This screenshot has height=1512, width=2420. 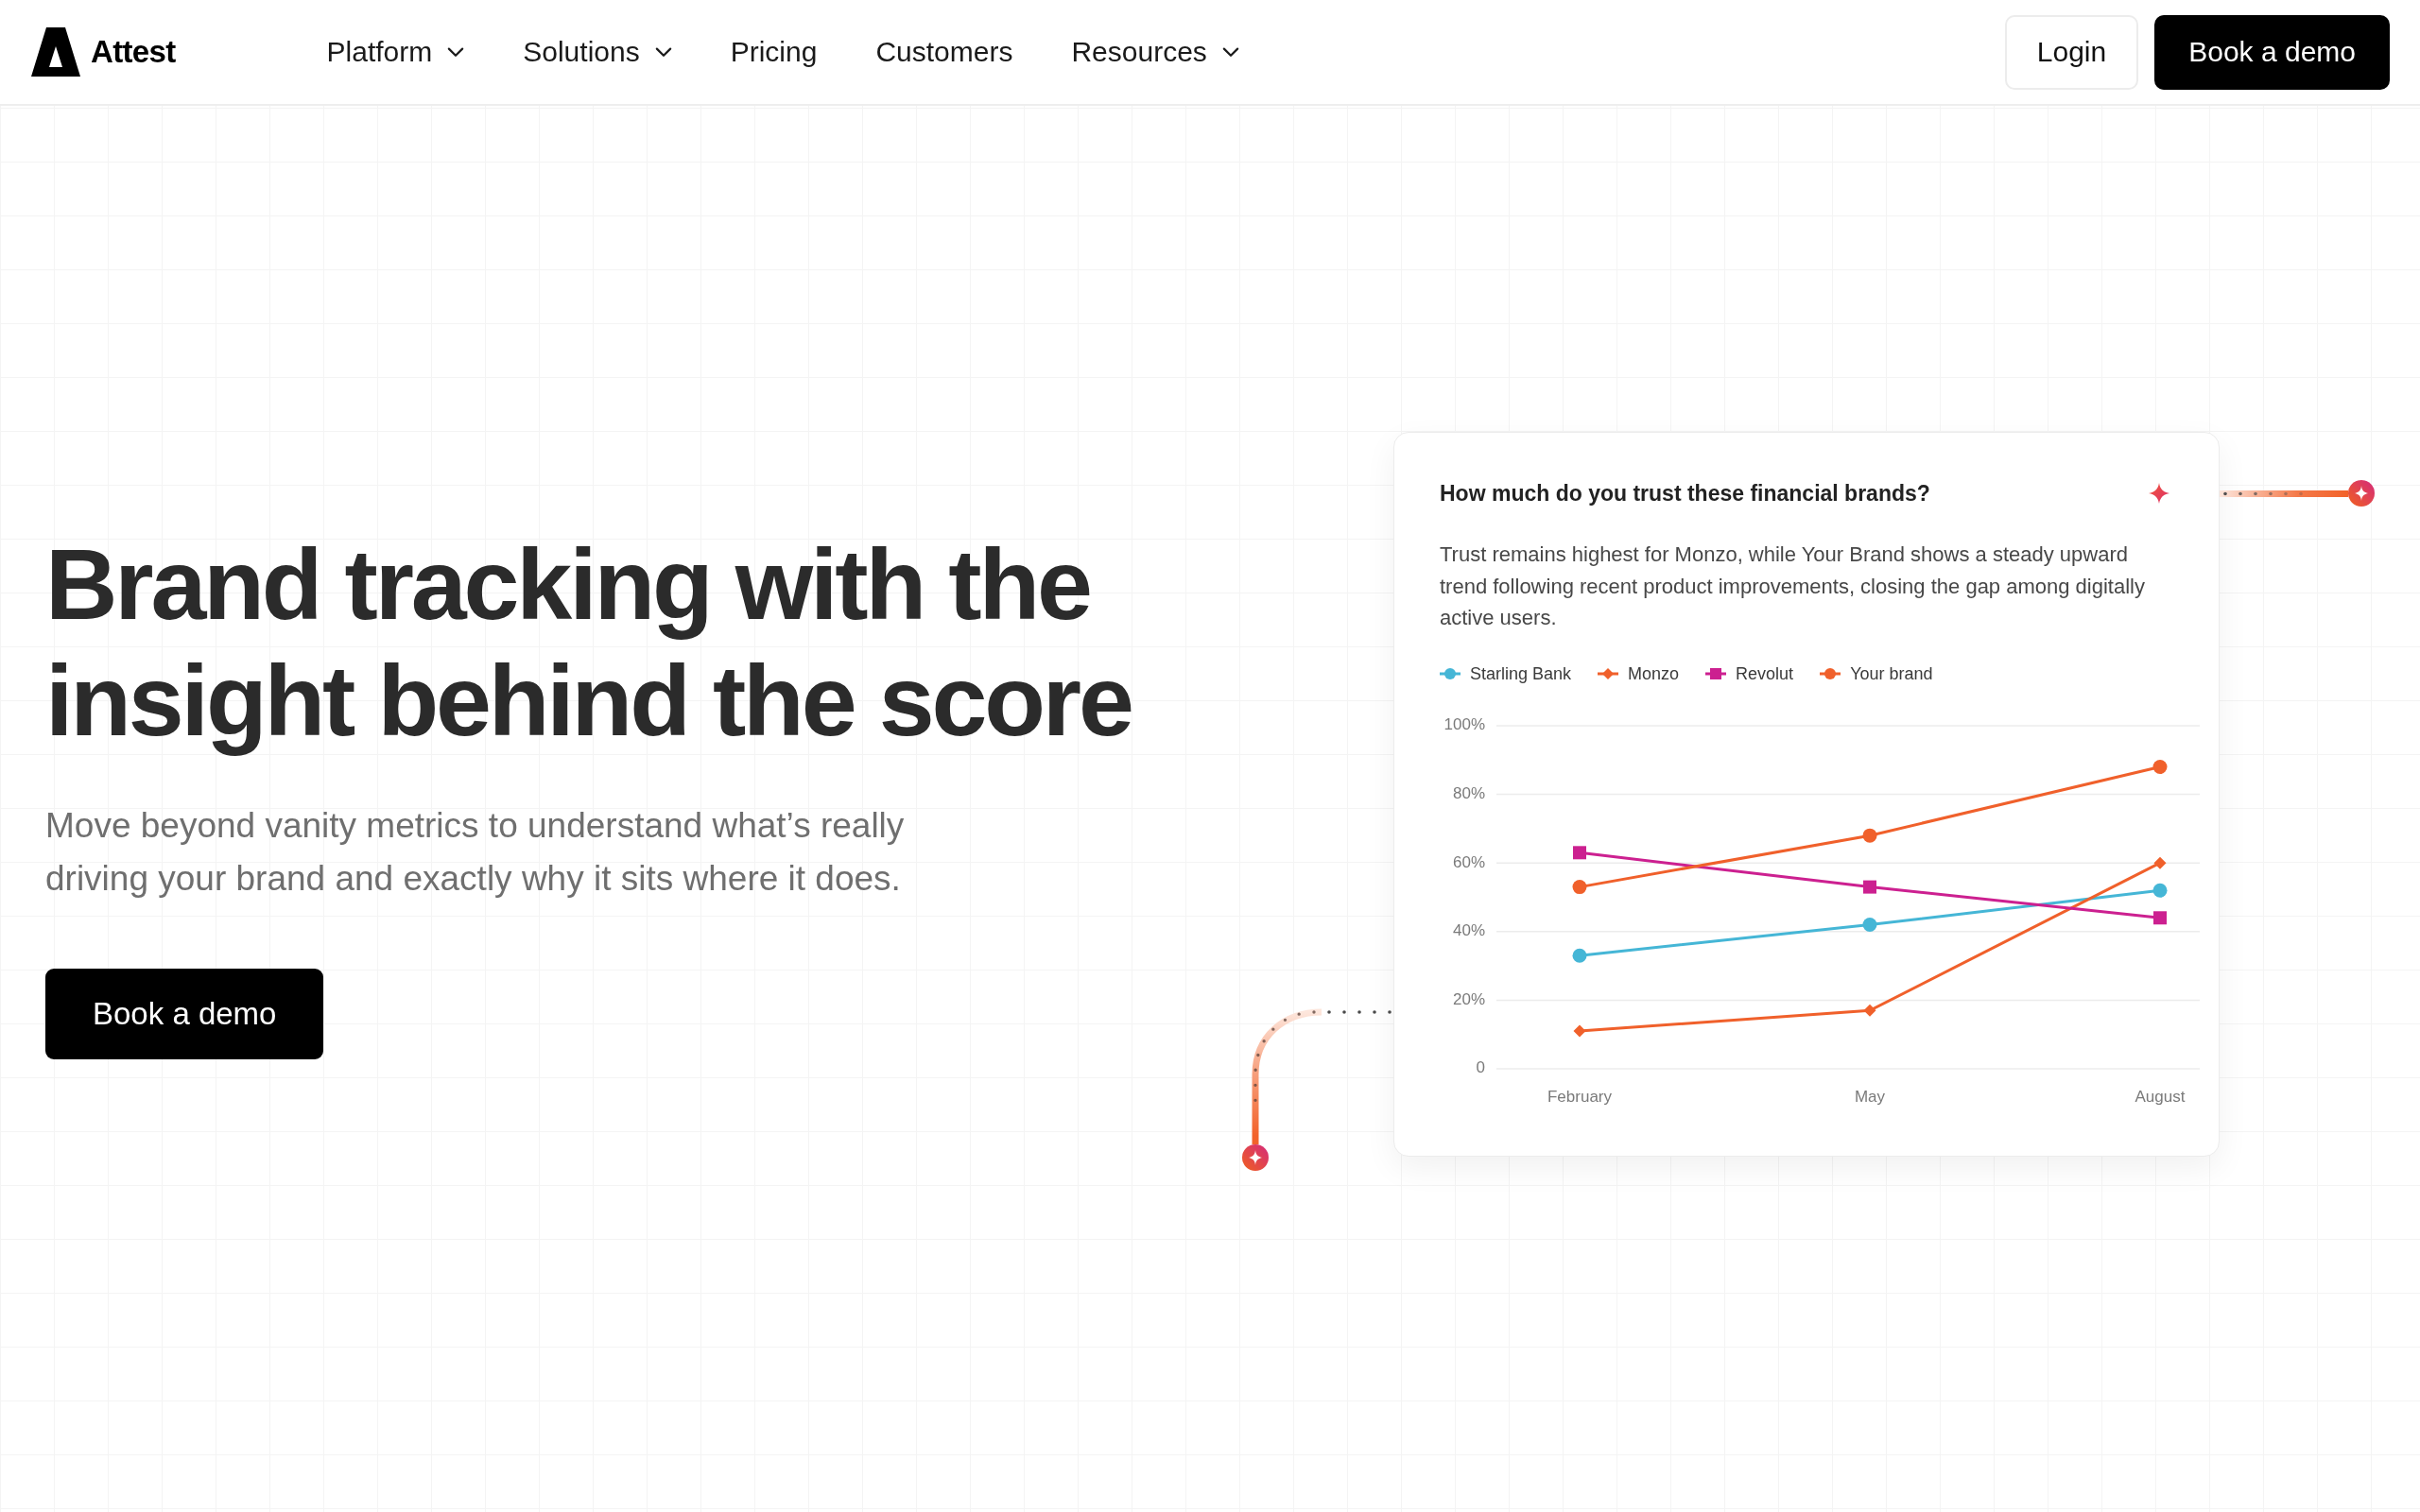 I want to click on axis-label: 0, so click(x=1480, y=1067).